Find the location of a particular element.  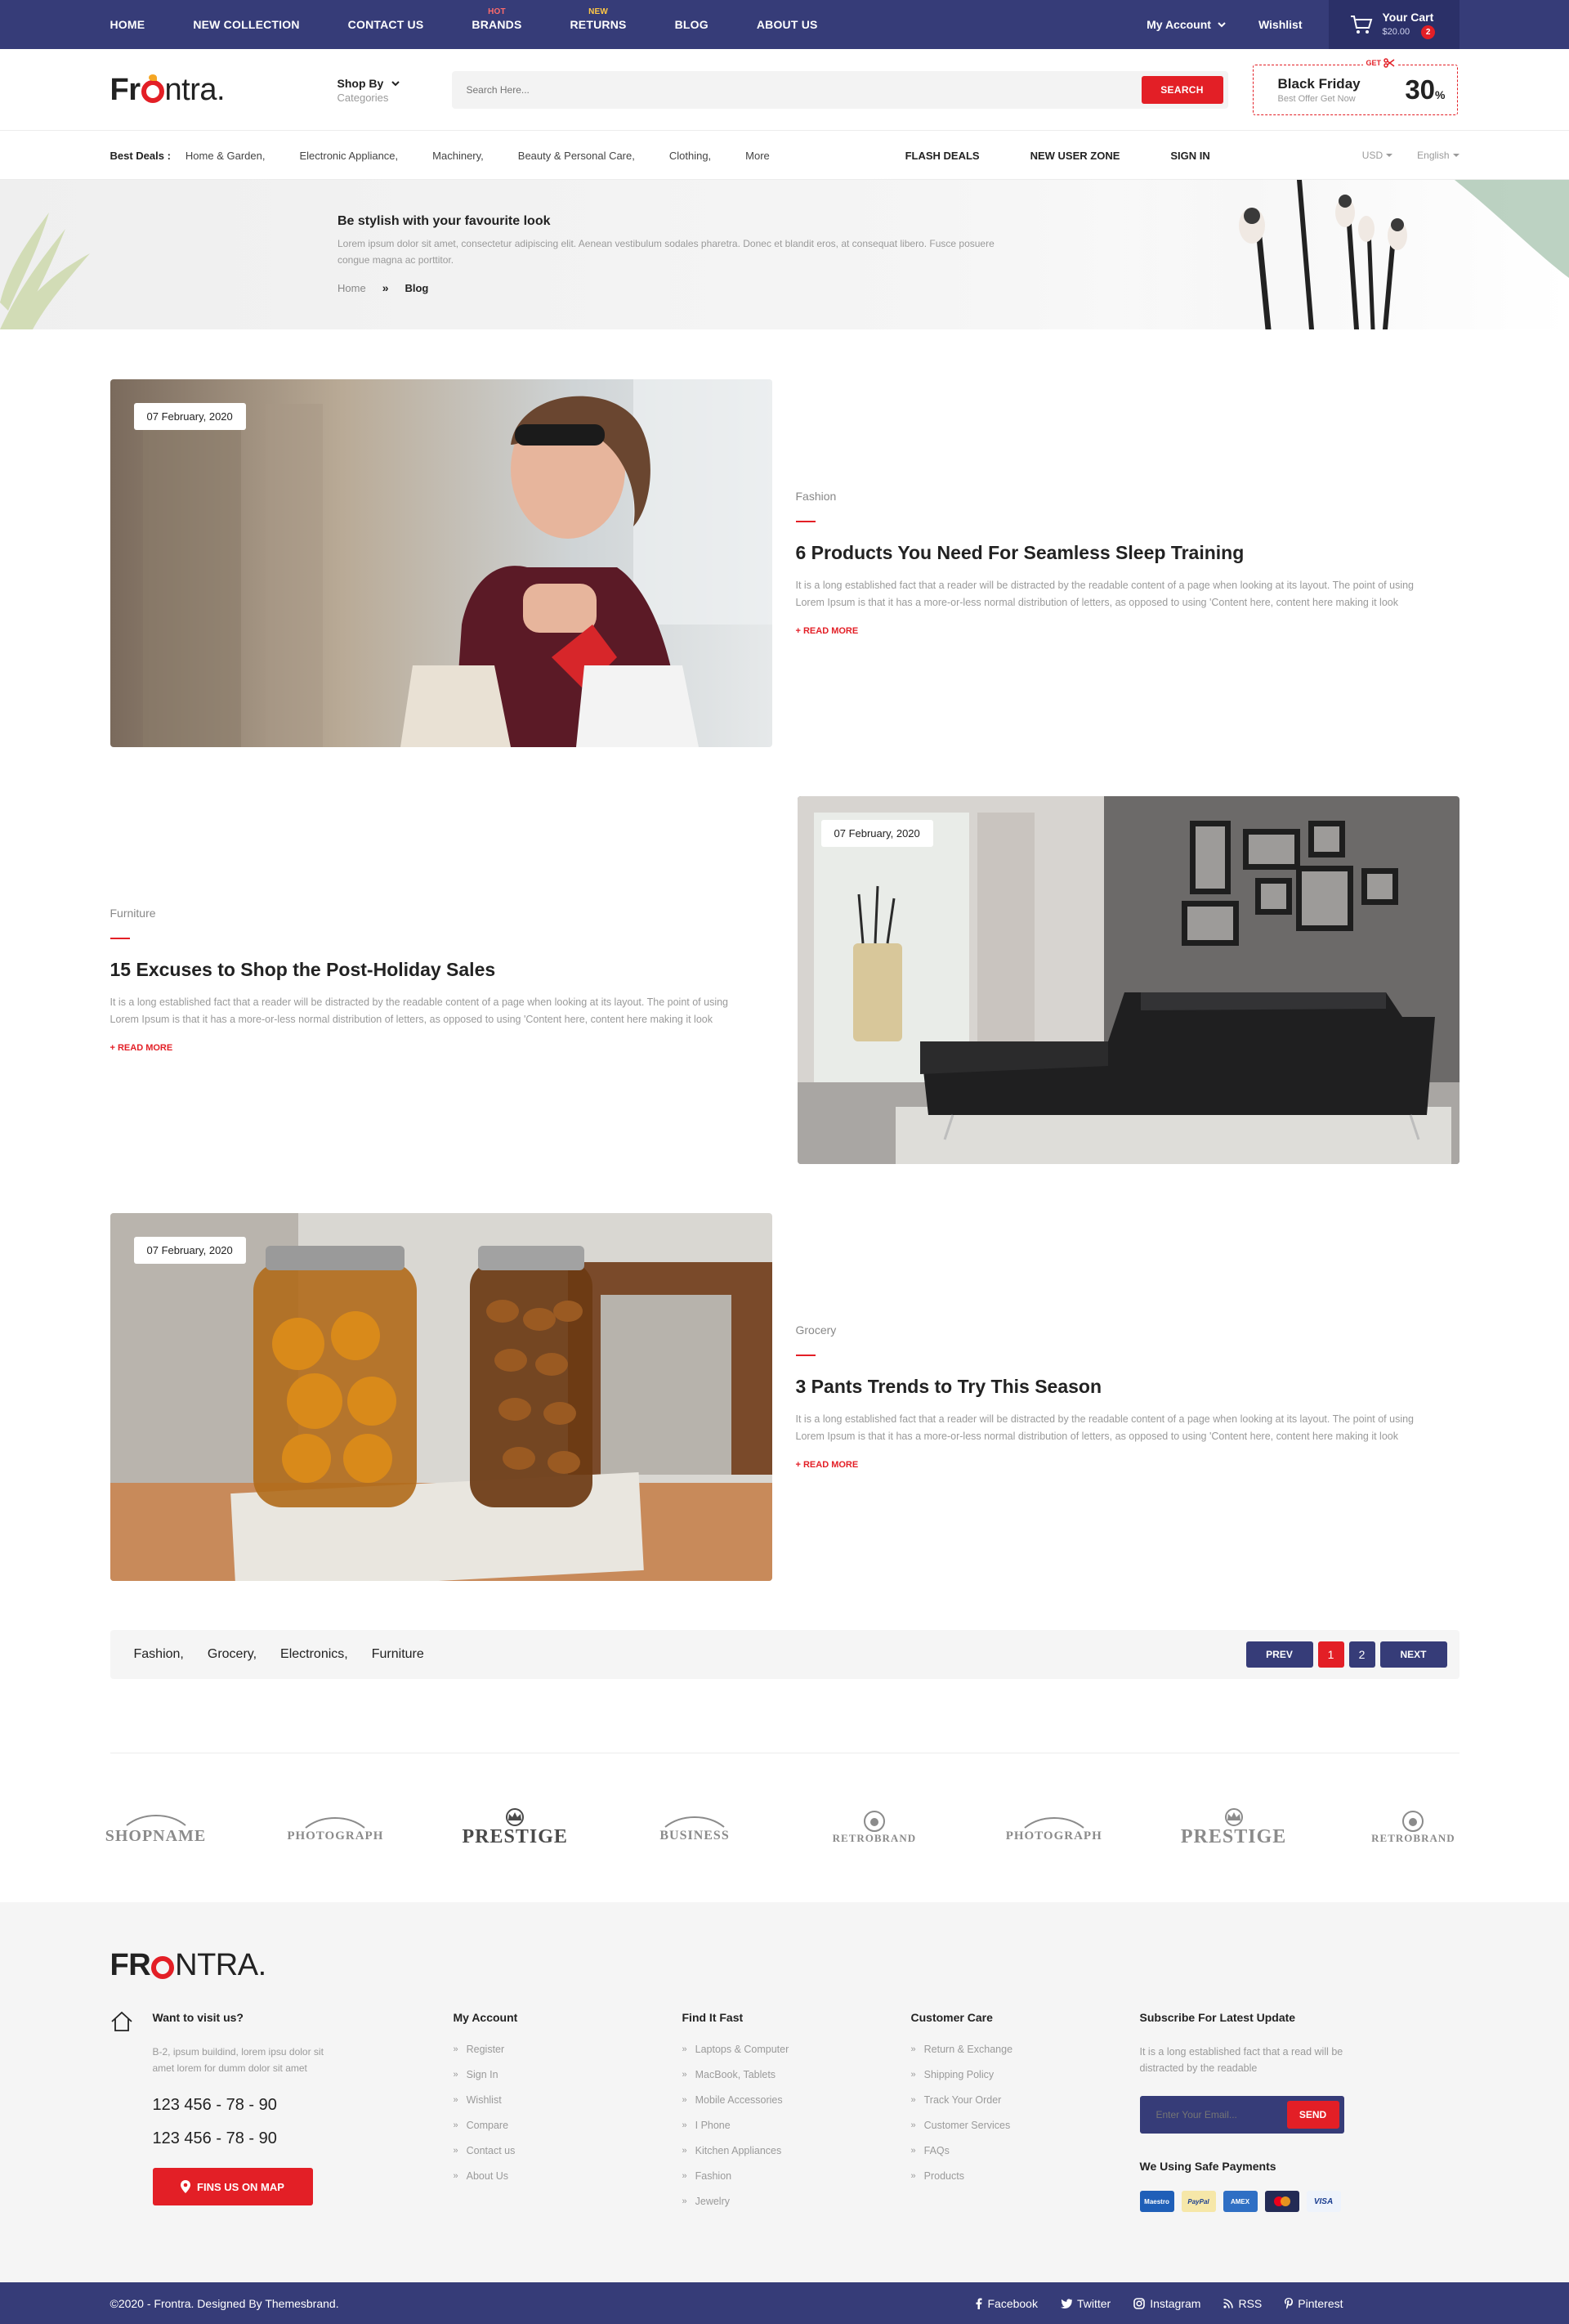

cart-button: Your Cart $20.00 2 is located at coordinates (1393, 24).